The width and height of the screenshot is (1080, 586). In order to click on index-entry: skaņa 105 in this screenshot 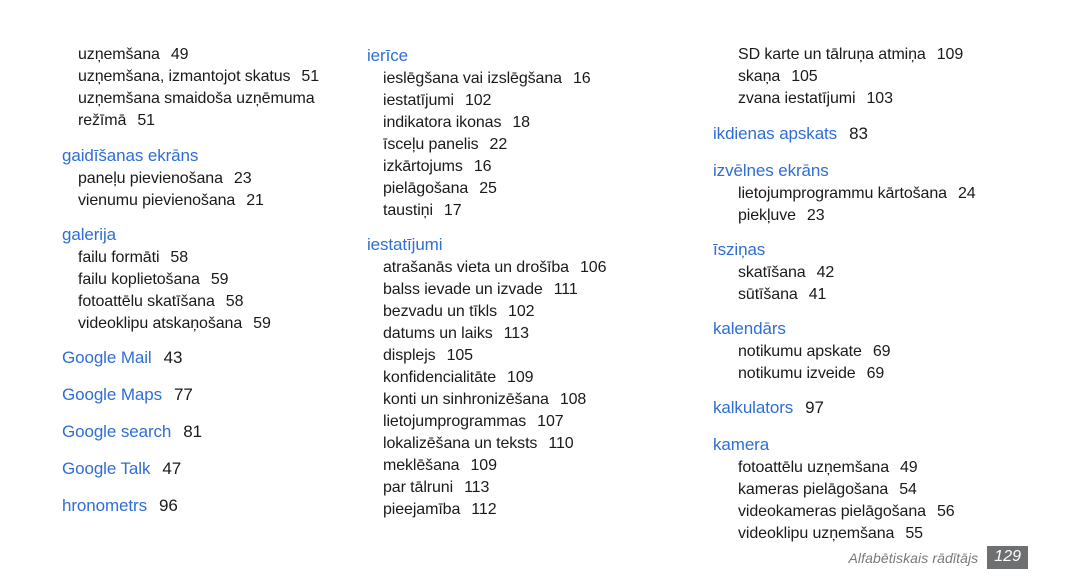, I will do `click(896, 77)`.